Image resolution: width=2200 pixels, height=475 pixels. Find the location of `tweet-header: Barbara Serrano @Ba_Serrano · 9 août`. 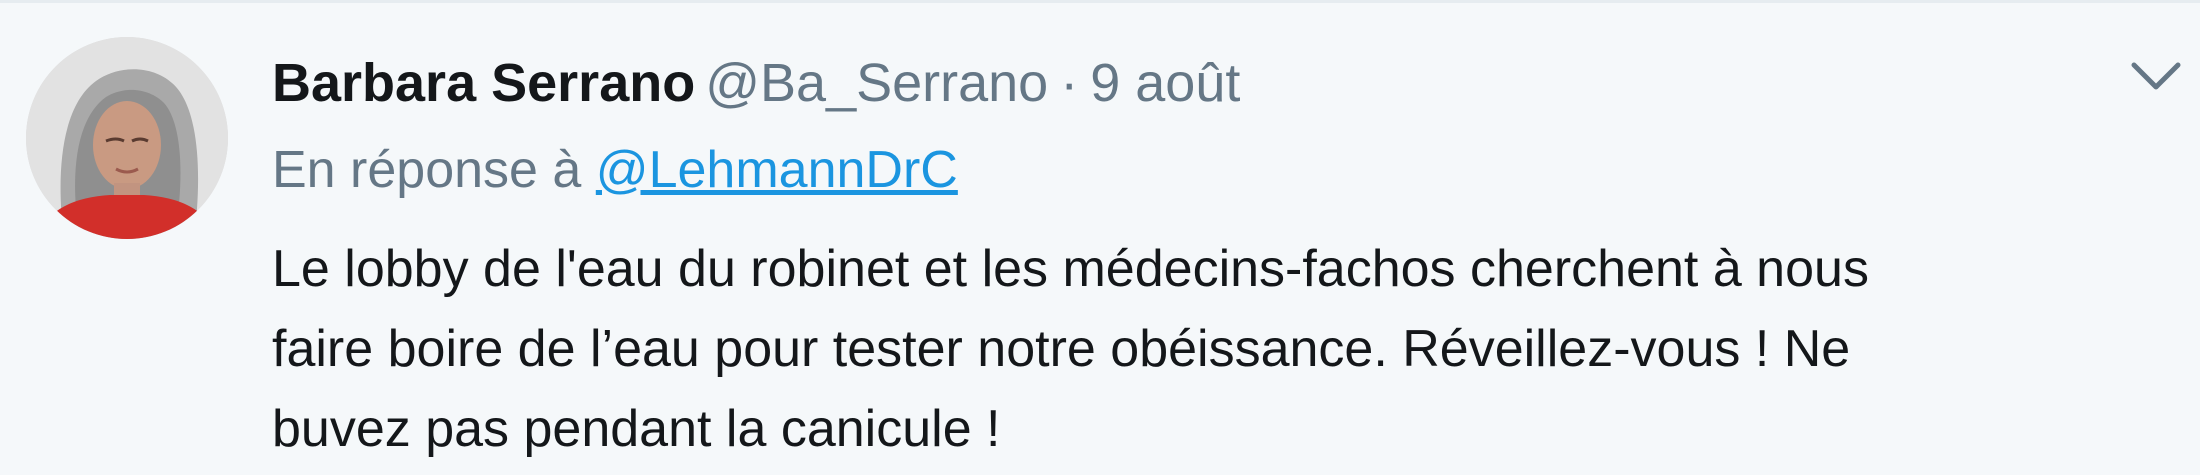

tweet-header: Barbara Serrano @Ba_Serrano · 9 août is located at coordinates (756, 83).